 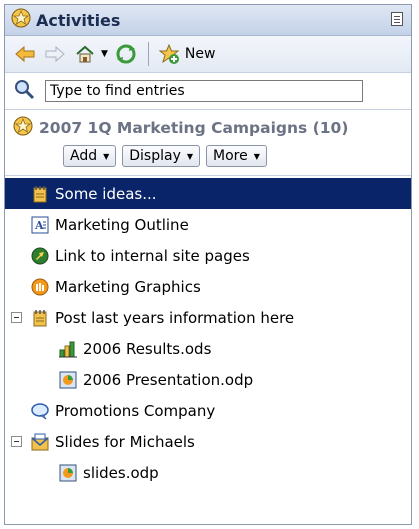 I want to click on list-item-promotions-company: Promotions Company, so click(x=208, y=410).